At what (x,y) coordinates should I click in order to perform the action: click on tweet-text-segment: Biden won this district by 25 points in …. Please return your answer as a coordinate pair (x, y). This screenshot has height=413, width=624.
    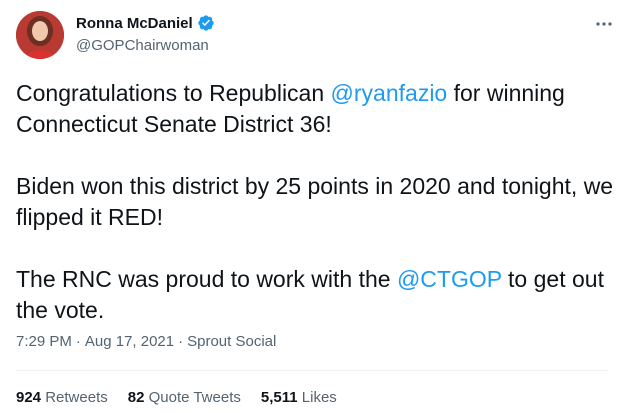
    Looking at the image, I should click on (315, 201).